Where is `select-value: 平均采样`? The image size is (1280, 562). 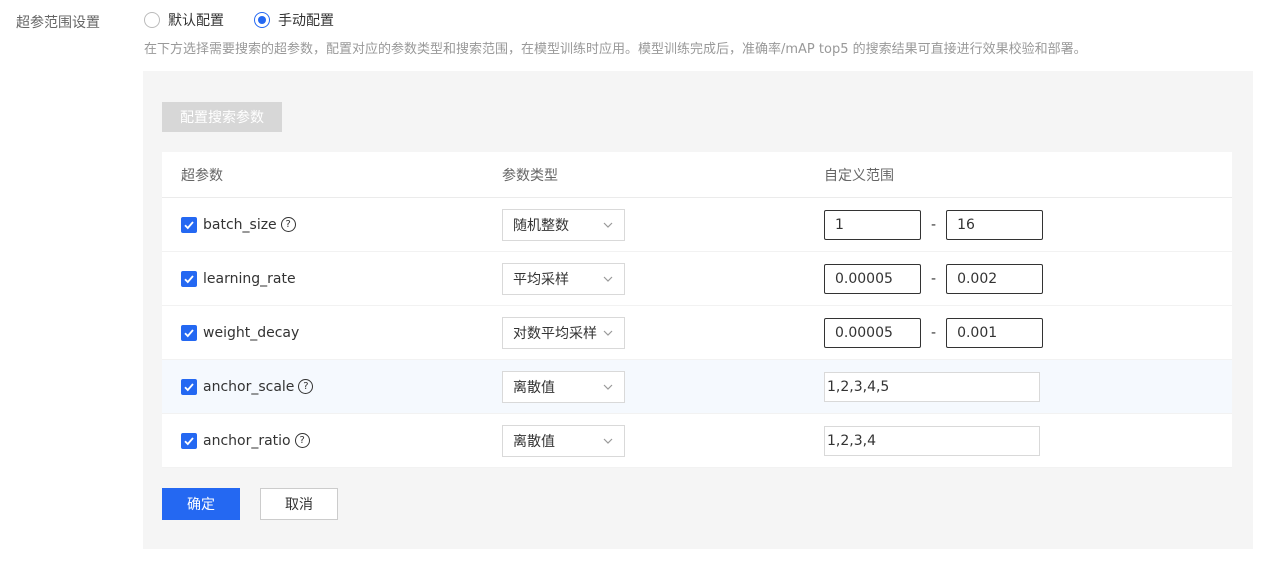 select-value: 平均采样 is located at coordinates (541, 279).